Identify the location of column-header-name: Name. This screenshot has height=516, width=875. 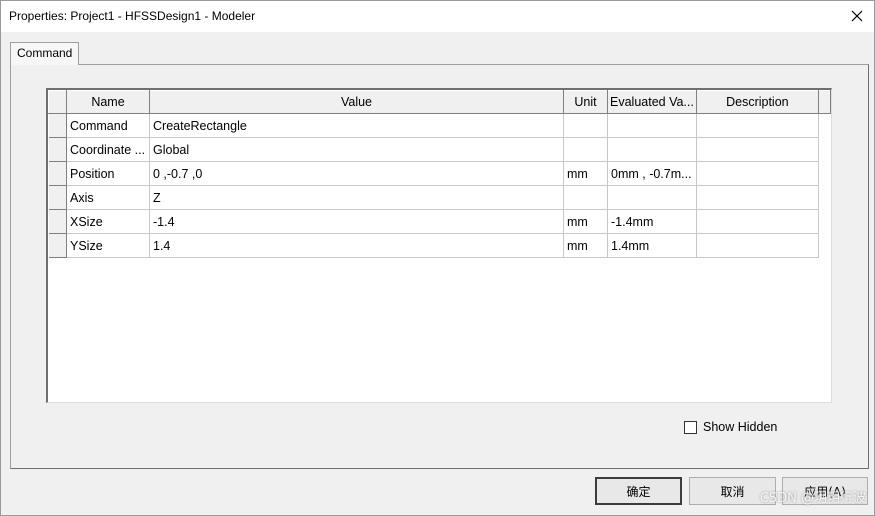
(108, 102).